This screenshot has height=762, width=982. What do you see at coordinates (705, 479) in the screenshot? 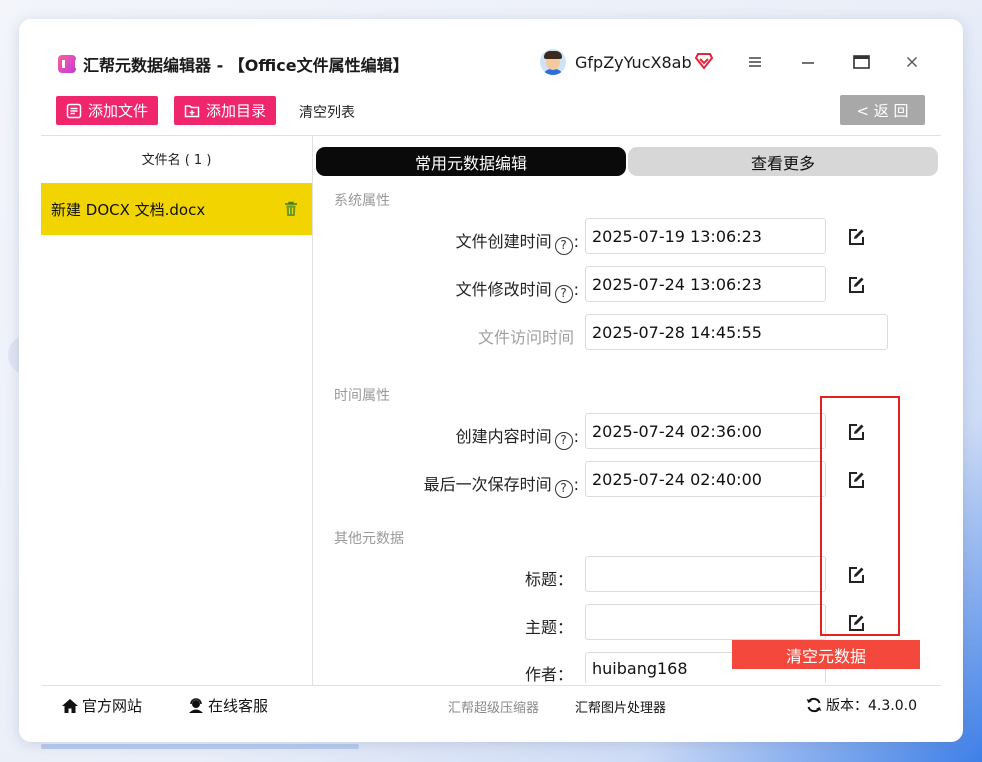
I see `last-saved-input: 2025-07-24 02:40:00` at bounding box center [705, 479].